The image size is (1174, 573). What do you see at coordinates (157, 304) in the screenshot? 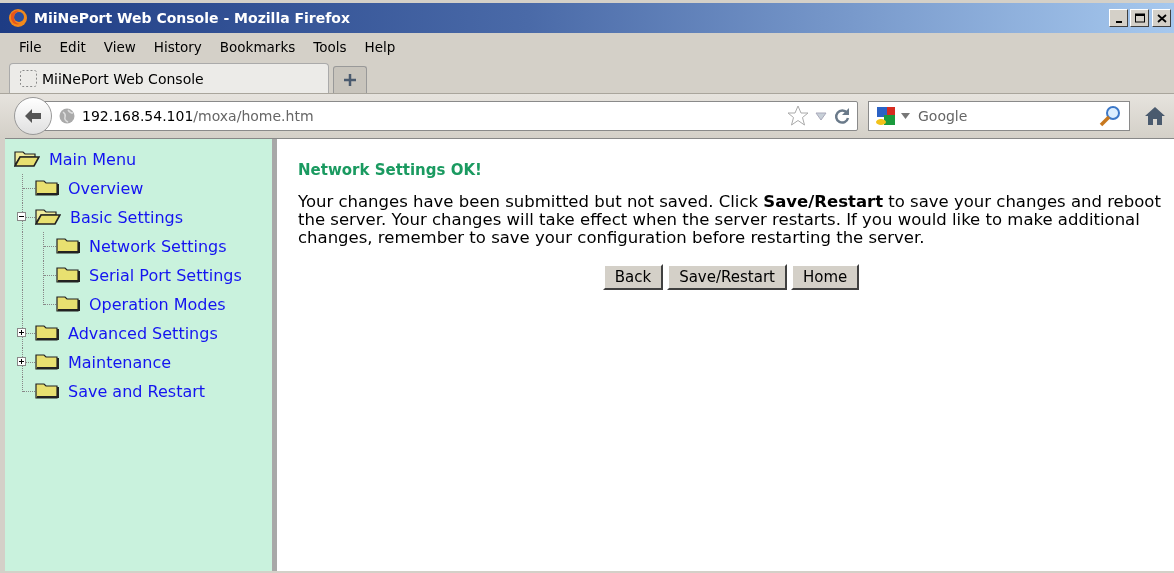
I see `tree-item: Operation Modes` at bounding box center [157, 304].